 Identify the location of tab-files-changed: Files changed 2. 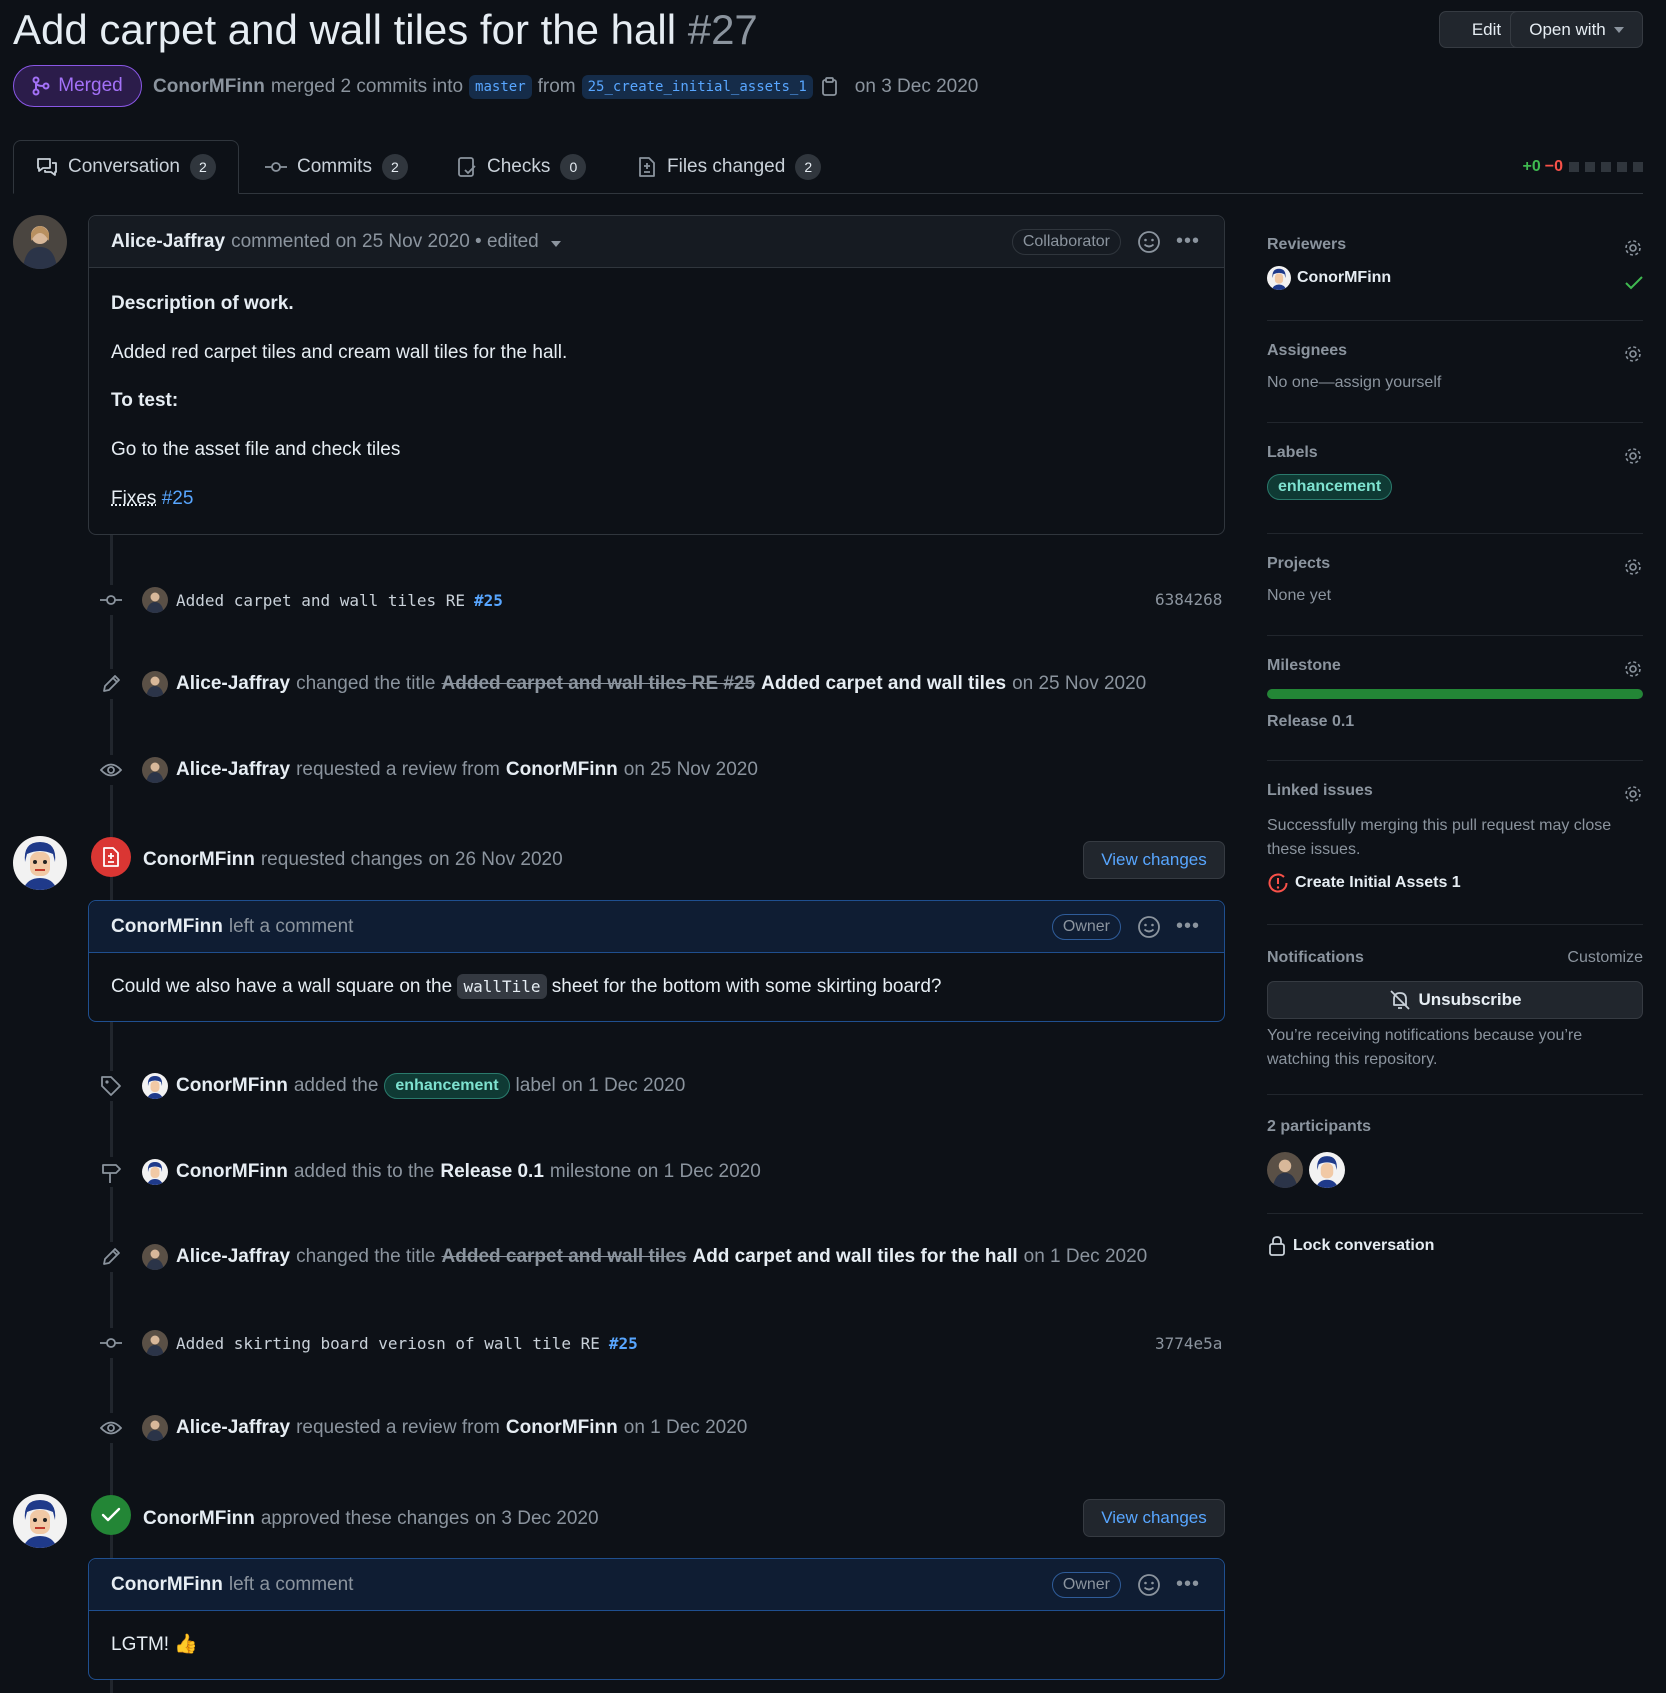
(729, 167).